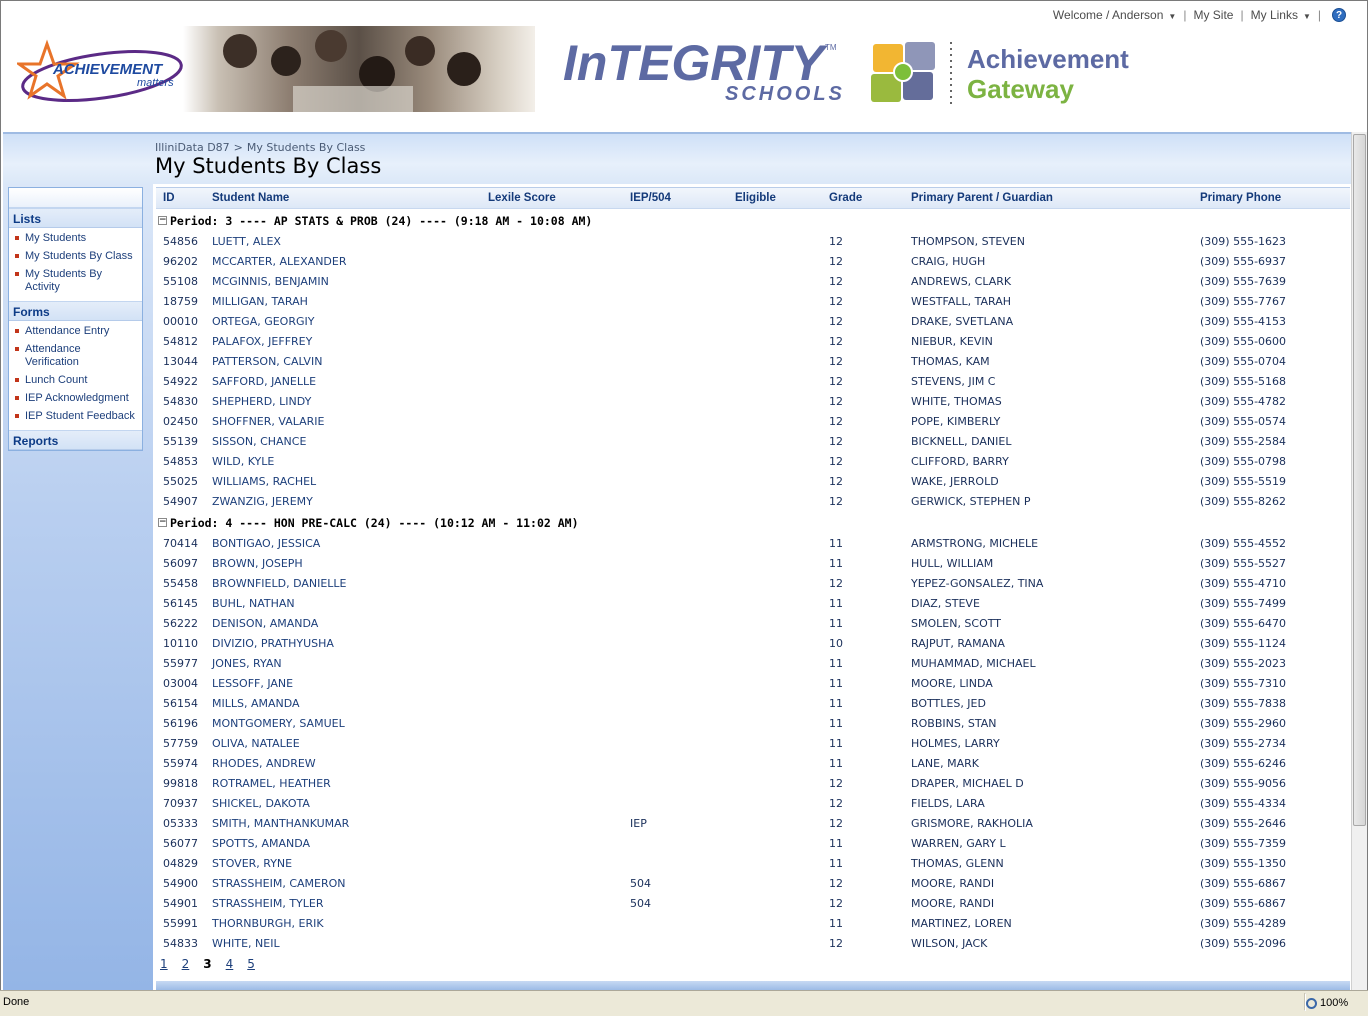  I want to click on breadcrumb-root-link: IlliniData D87, so click(192, 147).